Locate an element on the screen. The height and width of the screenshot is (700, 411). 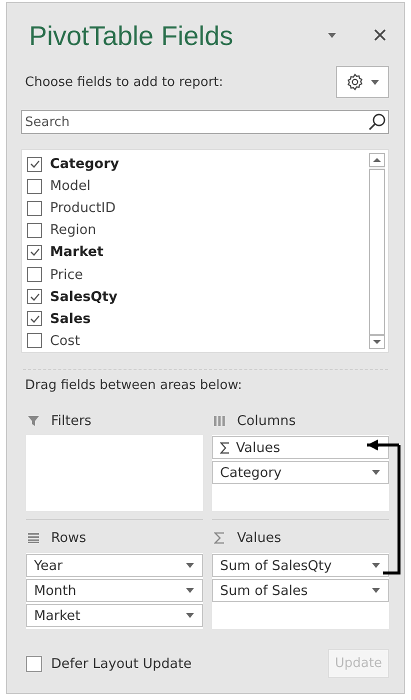
scroll-thumb is located at coordinates (377, 252).